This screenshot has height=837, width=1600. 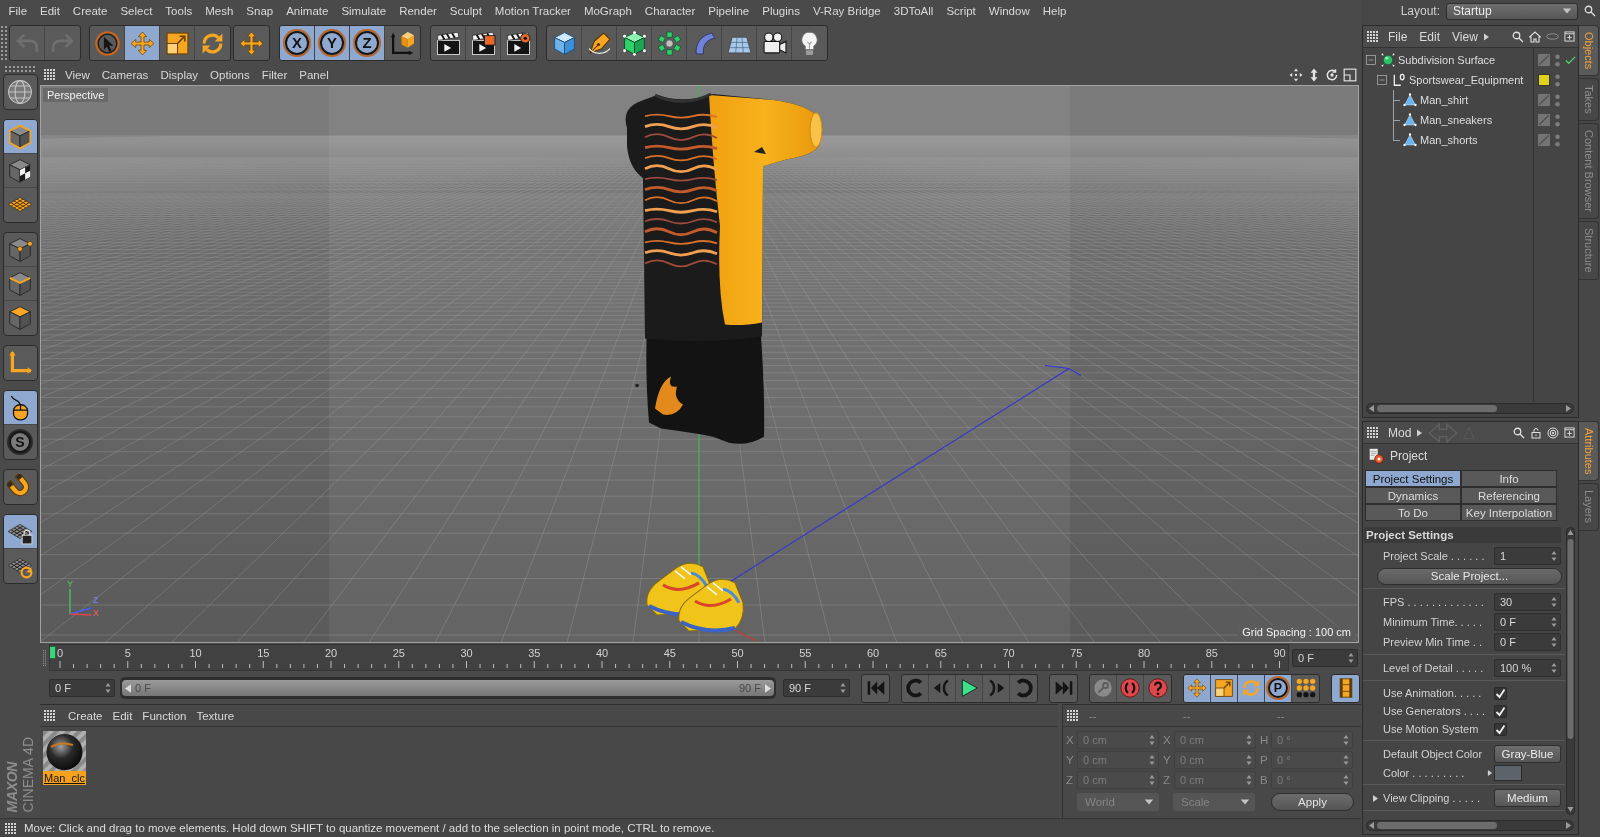 What do you see at coordinates (367, 43) in the screenshot?
I see `axis-button: Z` at bounding box center [367, 43].